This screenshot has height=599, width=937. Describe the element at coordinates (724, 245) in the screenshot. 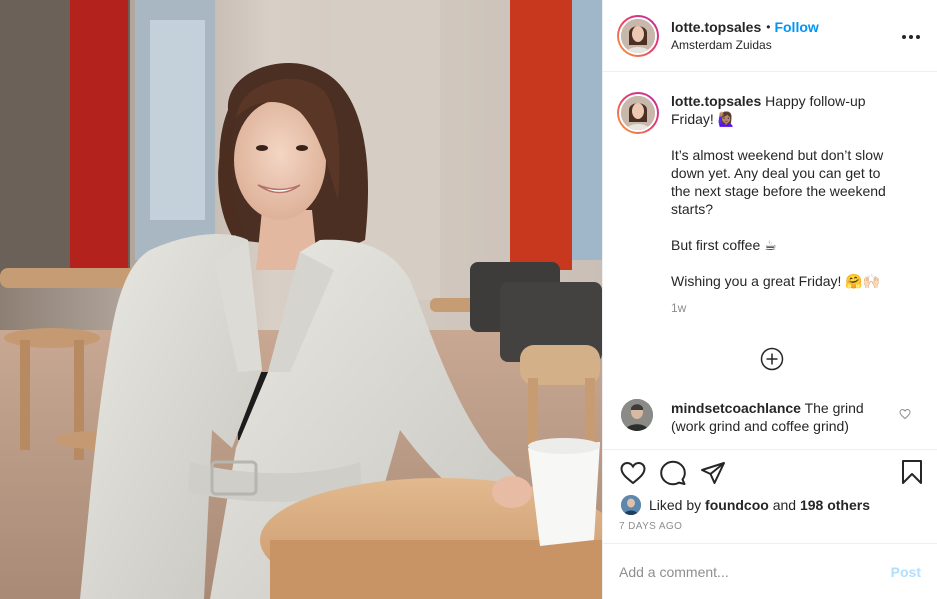

I see `caption-paragraph-3: But first coffee ☕` at that location.